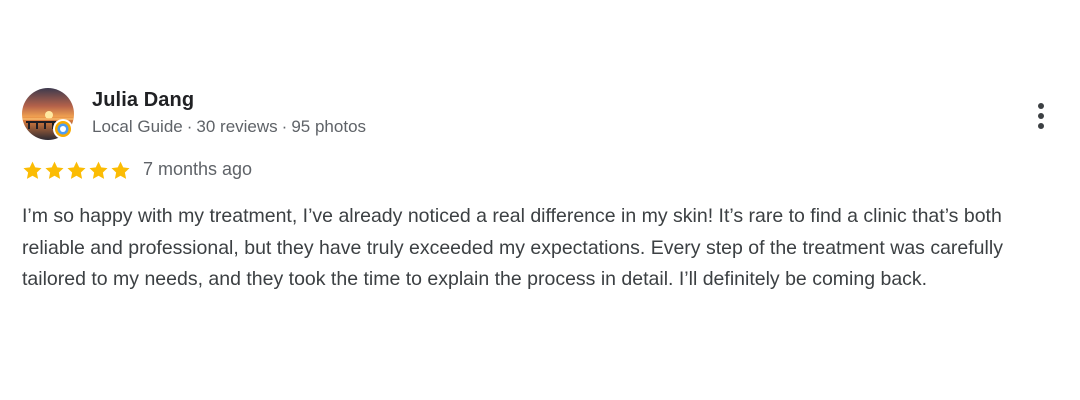 The width and height of the screenshot is (1080, 400). I want to click on author-name: Julia Dang, so click(143, 100).